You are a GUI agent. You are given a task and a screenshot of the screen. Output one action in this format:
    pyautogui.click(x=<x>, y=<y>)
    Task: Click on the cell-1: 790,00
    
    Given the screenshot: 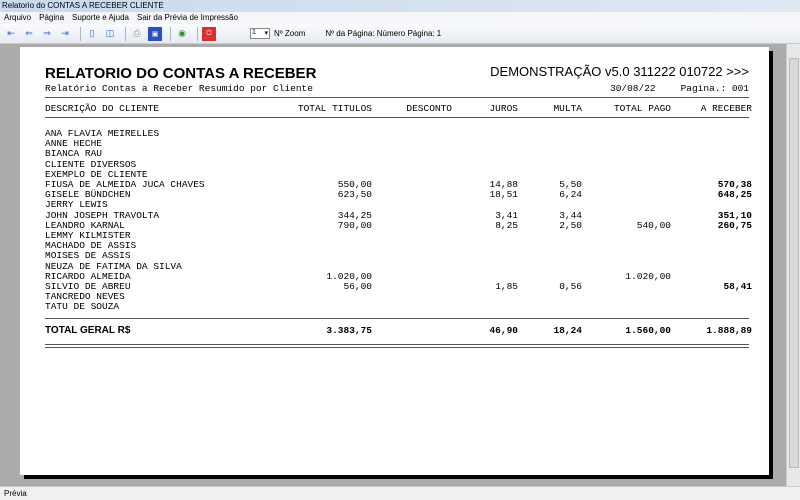 What is the action you would take?
    pyautogui.click(x=354, y=225)
    